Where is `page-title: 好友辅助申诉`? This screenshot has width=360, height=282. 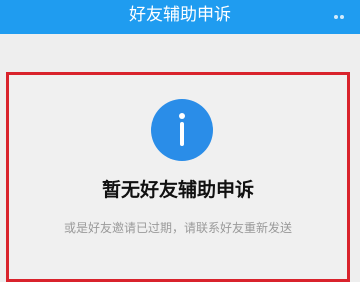
page-title: 好友辅助申诉 is located at coordinates (180, 15).